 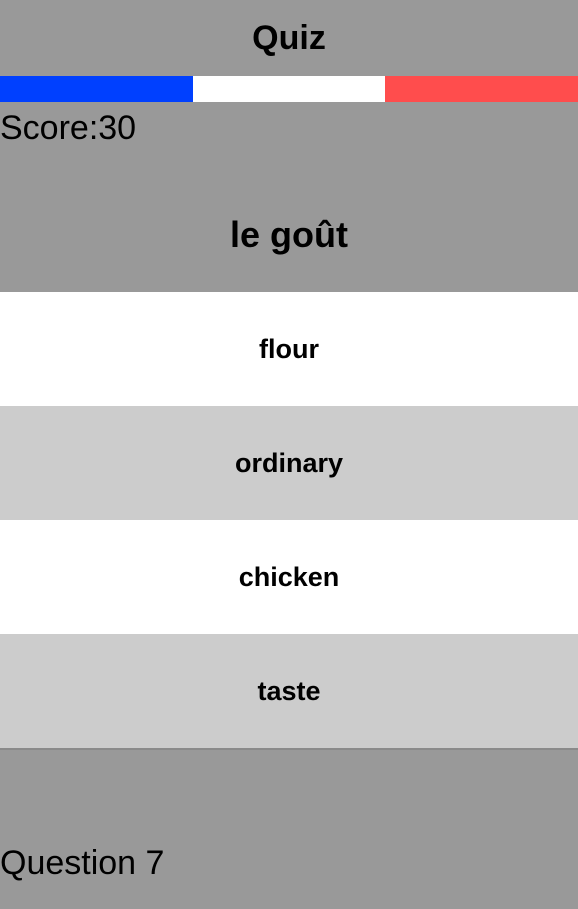 I want to click on question-counter-label: Question, so click(x=68, y=862).